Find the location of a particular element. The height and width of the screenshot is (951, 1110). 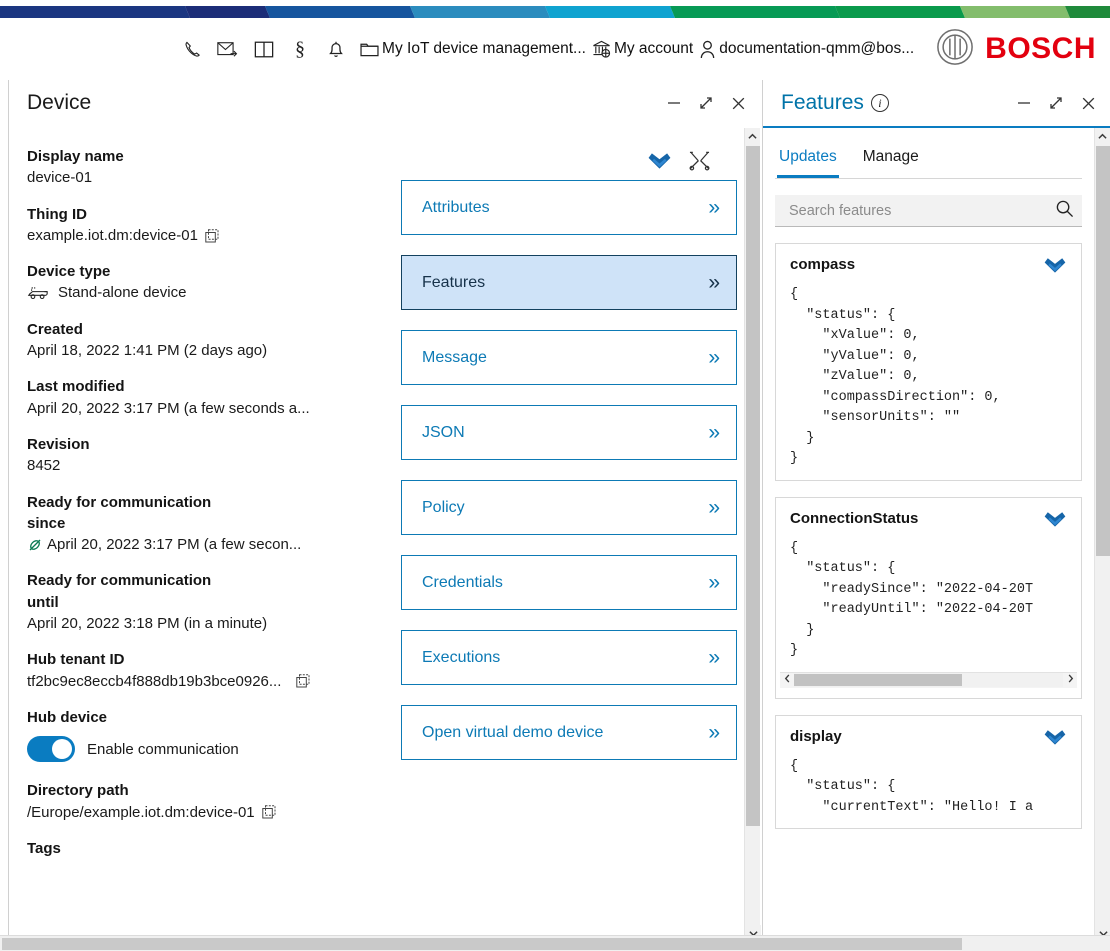

page-horizontal-scrollbar is located at coordinates (555, 943).